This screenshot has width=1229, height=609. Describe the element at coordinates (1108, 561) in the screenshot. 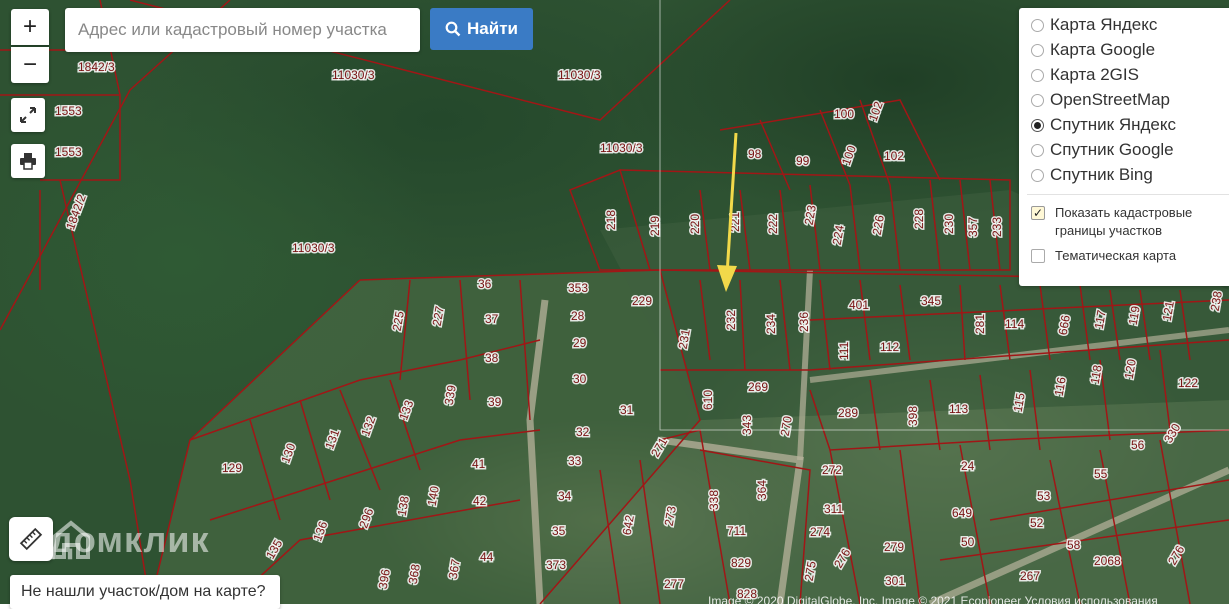

I see `plot-number: 2068` at that location.